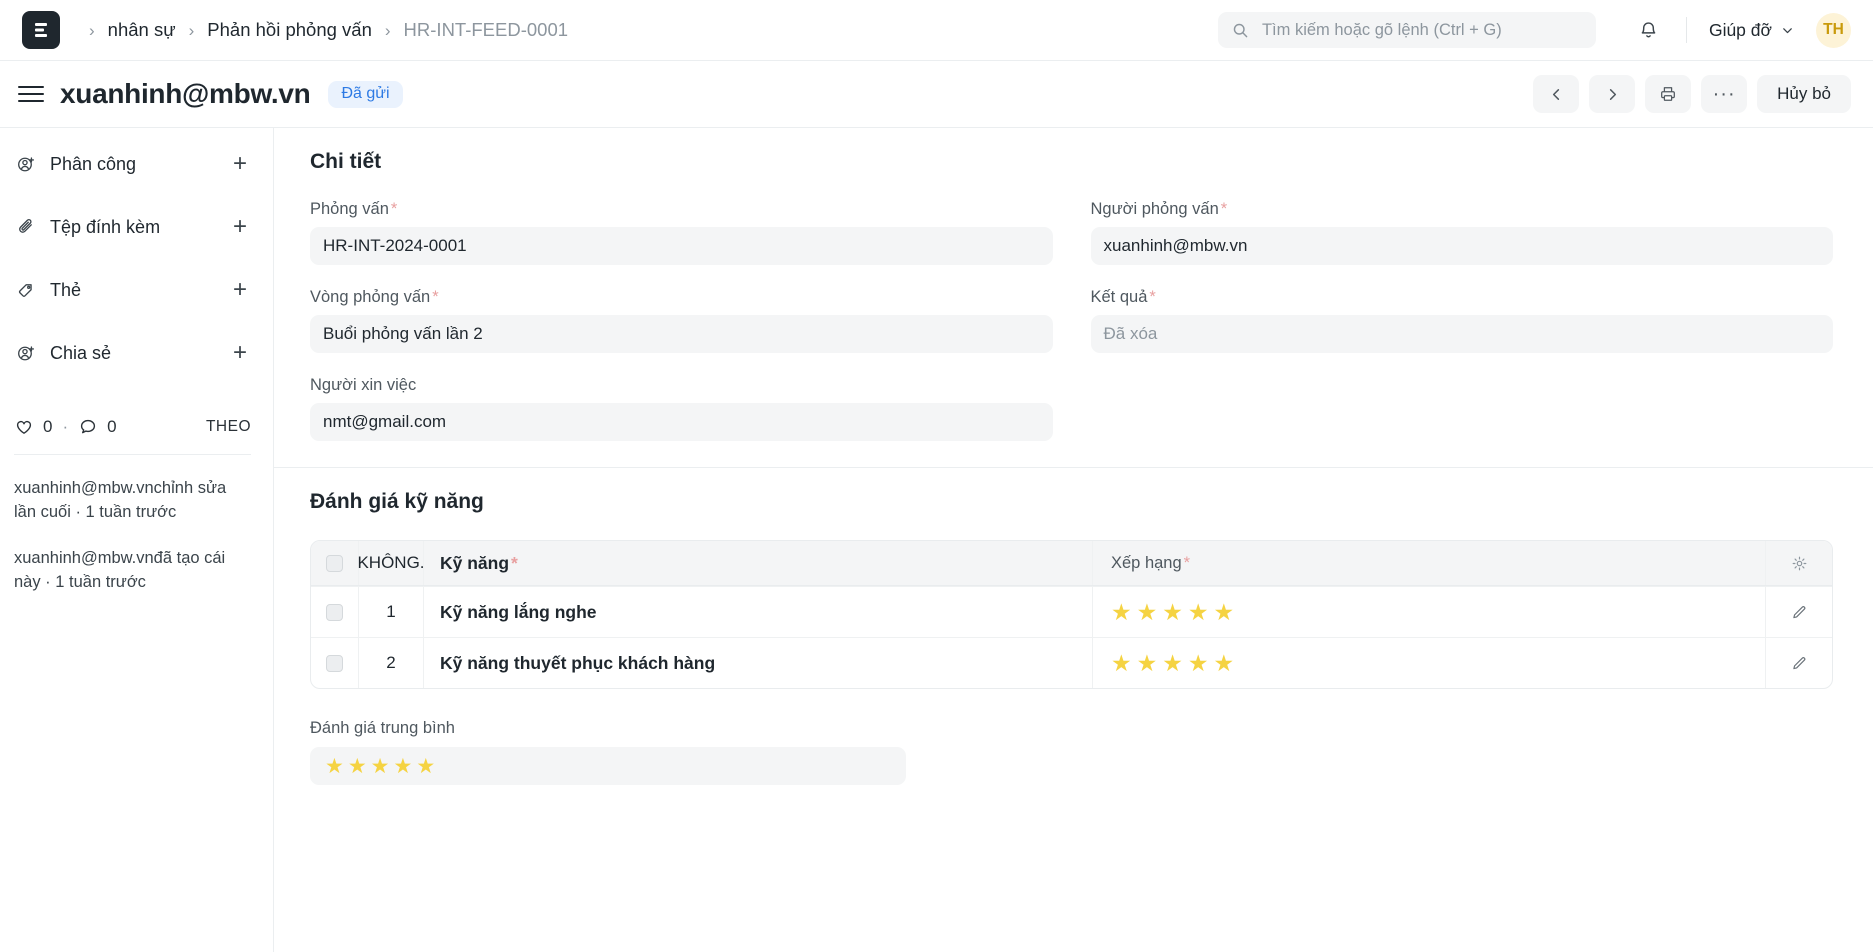 The height and width of the screenshot is (952, 1873). I want to click on add-assign-button: +, so click(240, 164).